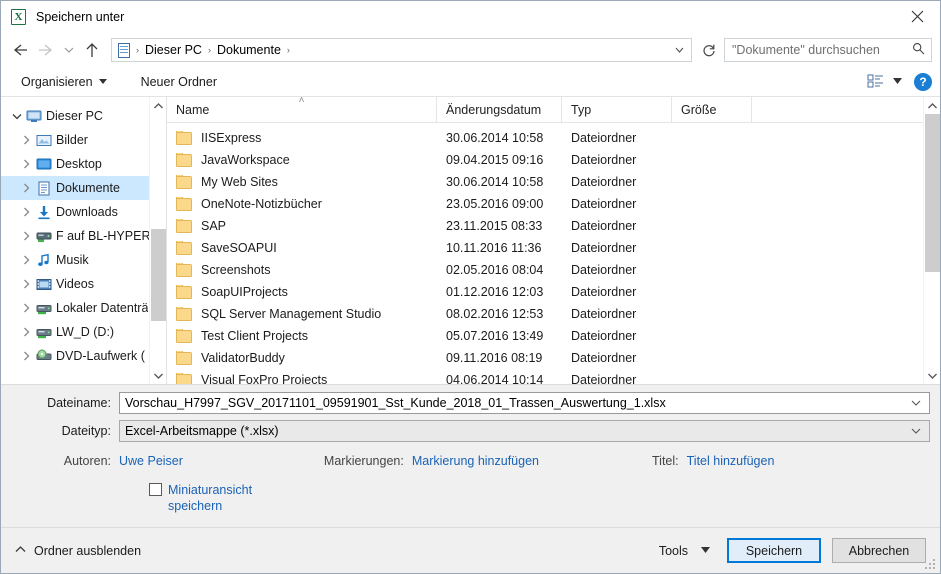 This screenshot has height=574, width=941. What do you see at coordinates (919, 50) in the screenshot?
I see `search-icon` at bounding box center [919, 50].